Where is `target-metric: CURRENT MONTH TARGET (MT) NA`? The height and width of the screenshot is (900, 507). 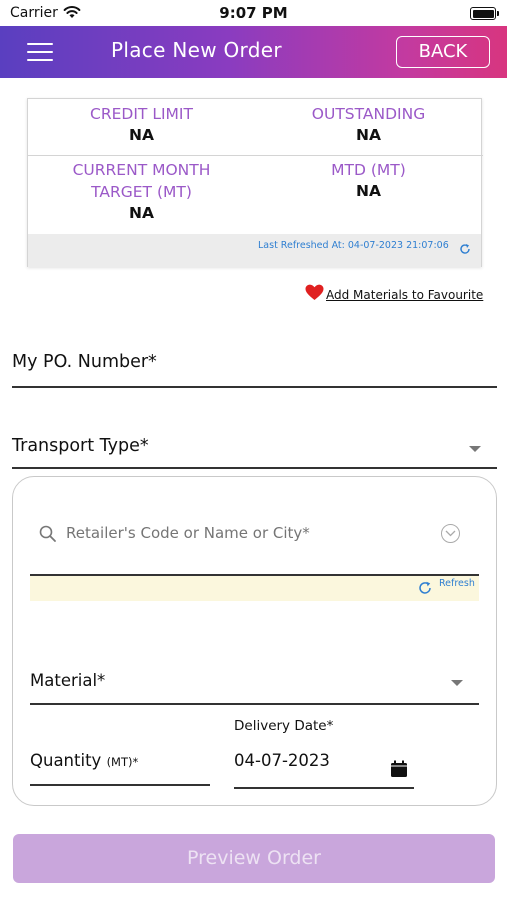 target-metric: CURRENT MONTH TARGET (MT) NA is located at coordinates (141, 191).